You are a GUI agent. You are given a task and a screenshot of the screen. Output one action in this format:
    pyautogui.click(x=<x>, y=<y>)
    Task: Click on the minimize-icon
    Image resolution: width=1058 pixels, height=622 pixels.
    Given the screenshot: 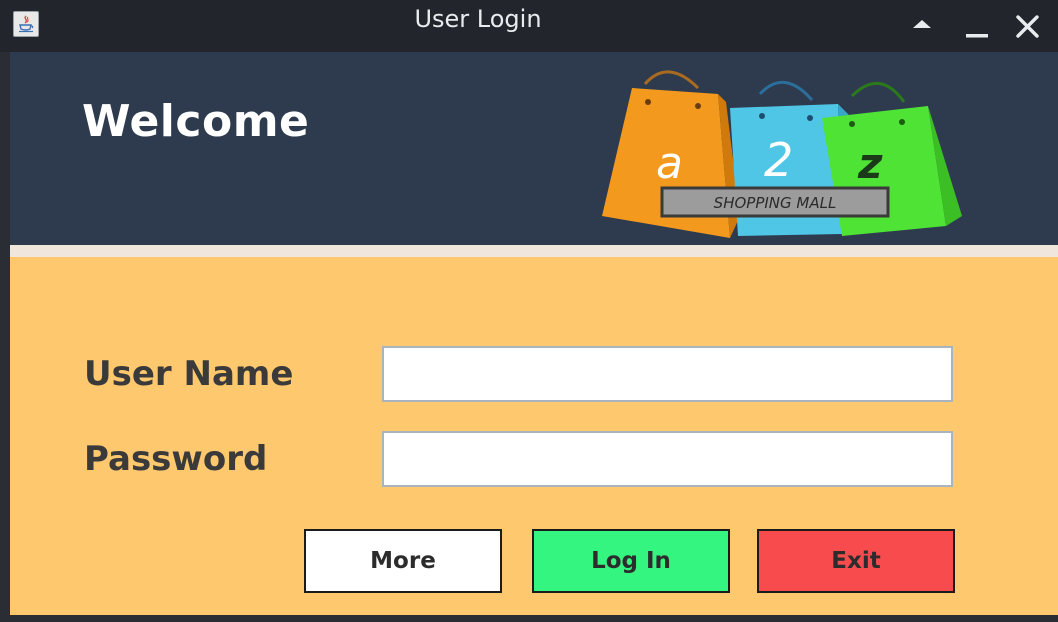 What is the action you would take?
    pyautogui.click(x=977, y=27)
    